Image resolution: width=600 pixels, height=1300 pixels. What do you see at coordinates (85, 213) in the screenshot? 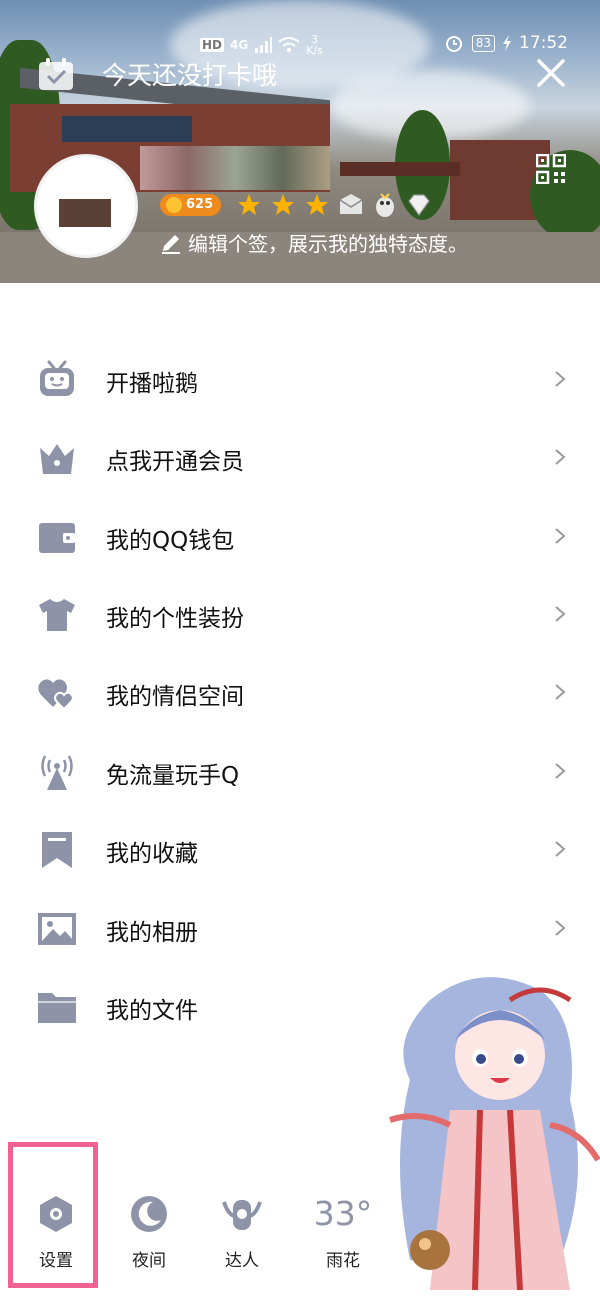
I see `avatar-image-blurred` at bounding box center [85, 213].